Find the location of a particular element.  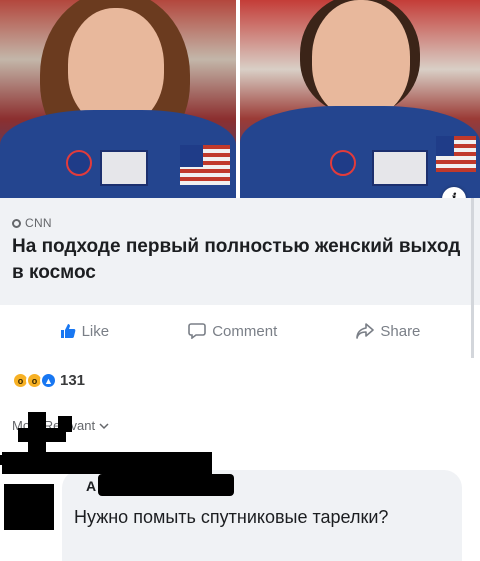

reaction-count: 131 is located at coordinates (73, 380).